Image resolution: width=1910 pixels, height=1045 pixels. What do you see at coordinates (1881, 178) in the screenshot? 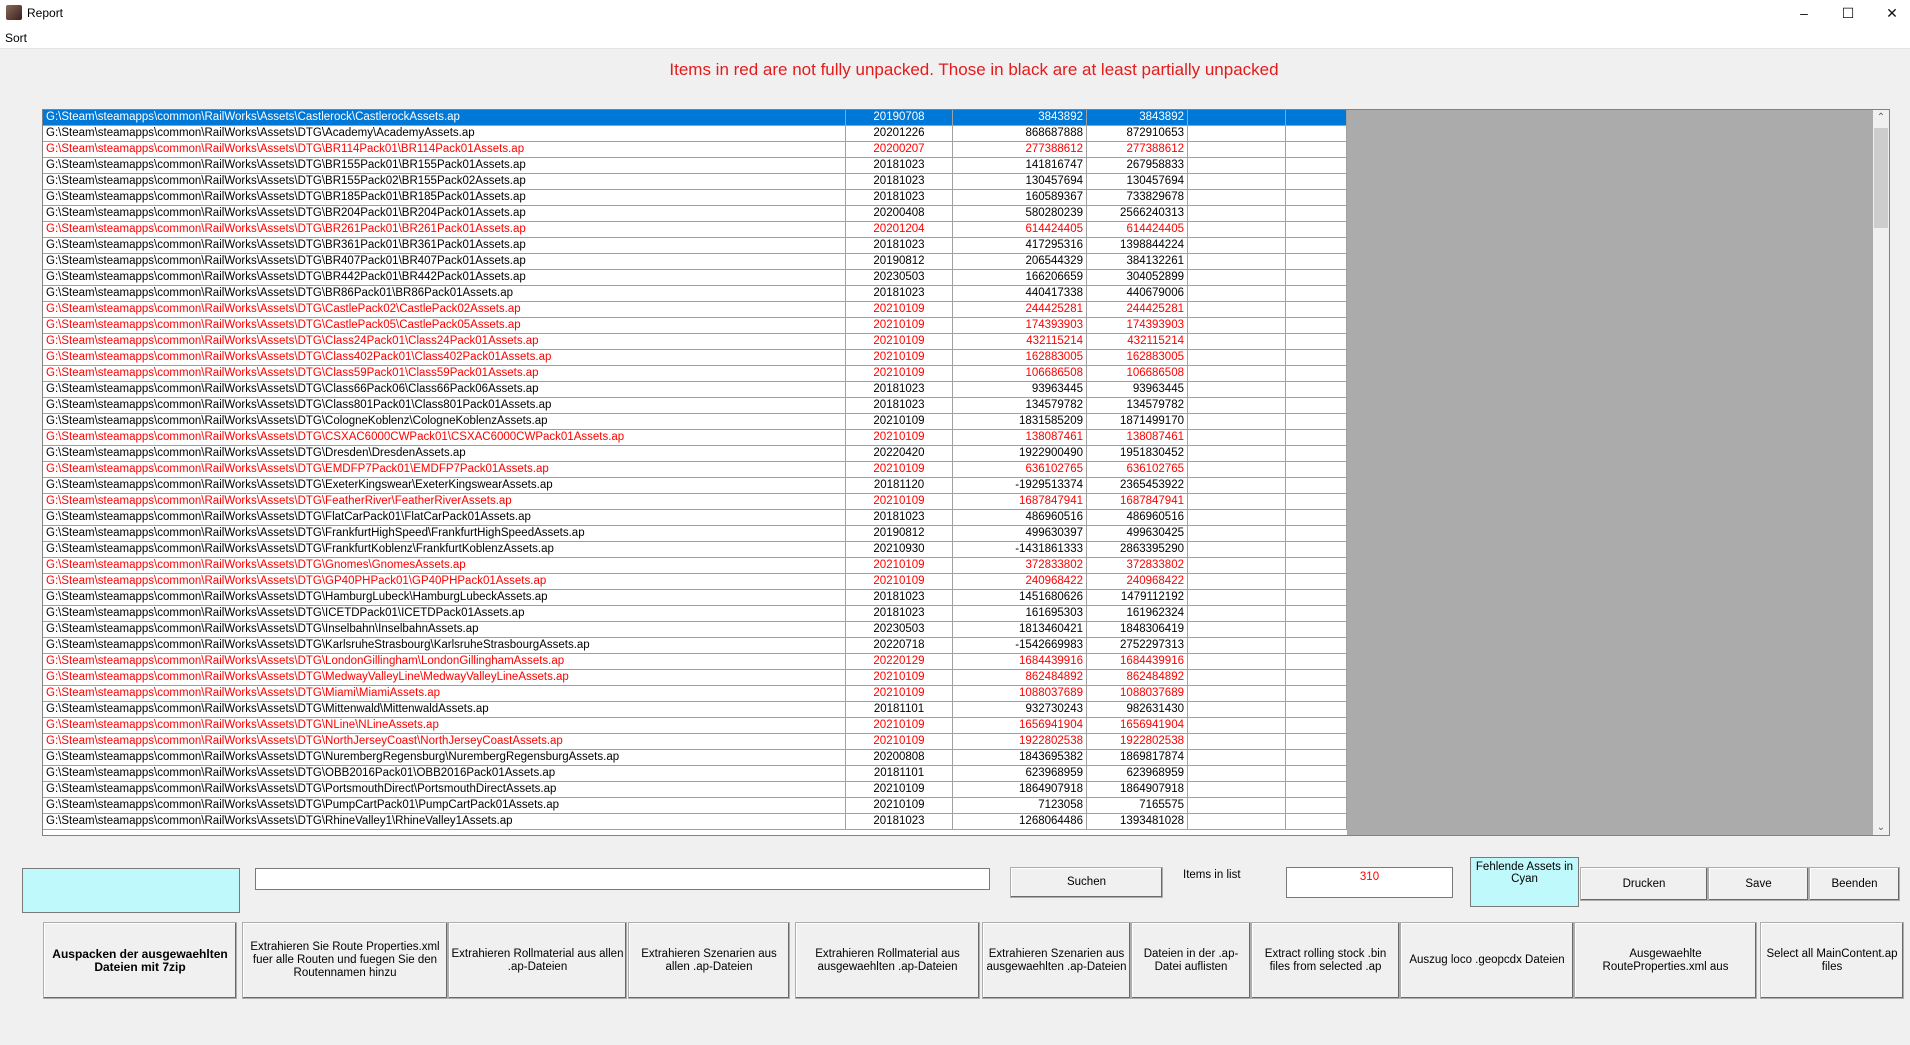
I see `scroll-thumb` at bounding box center [1881, 178].